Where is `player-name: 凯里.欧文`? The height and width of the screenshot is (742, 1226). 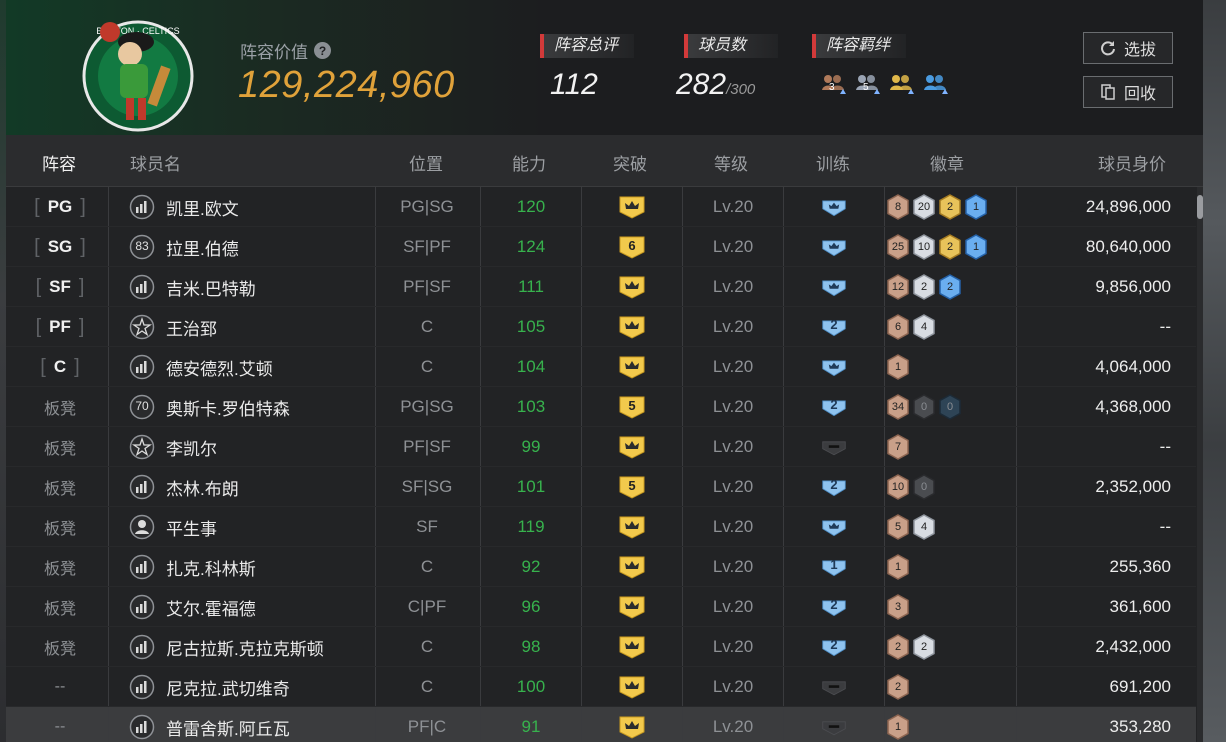 player-name: 凯里.欧文 is located at coordinates (202, 207).